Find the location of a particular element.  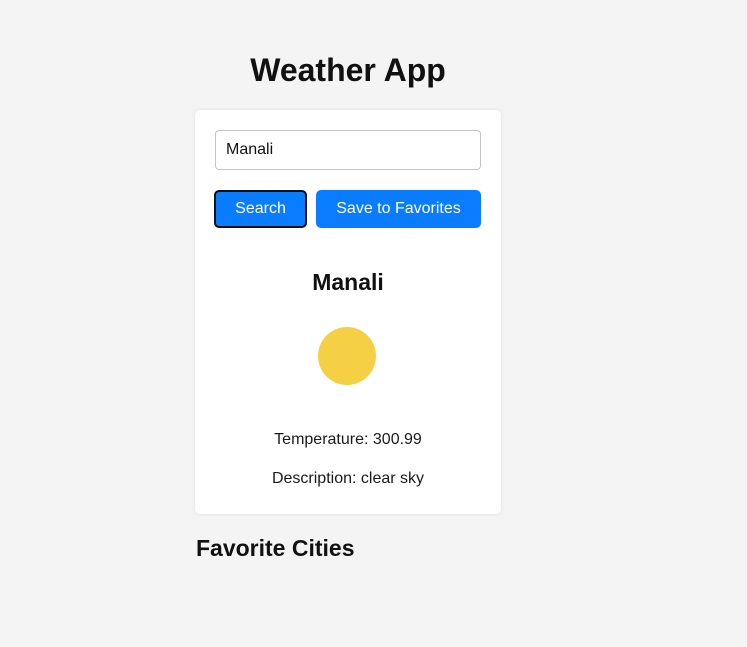

city-name: Manali is located at coordinates (348, 282).